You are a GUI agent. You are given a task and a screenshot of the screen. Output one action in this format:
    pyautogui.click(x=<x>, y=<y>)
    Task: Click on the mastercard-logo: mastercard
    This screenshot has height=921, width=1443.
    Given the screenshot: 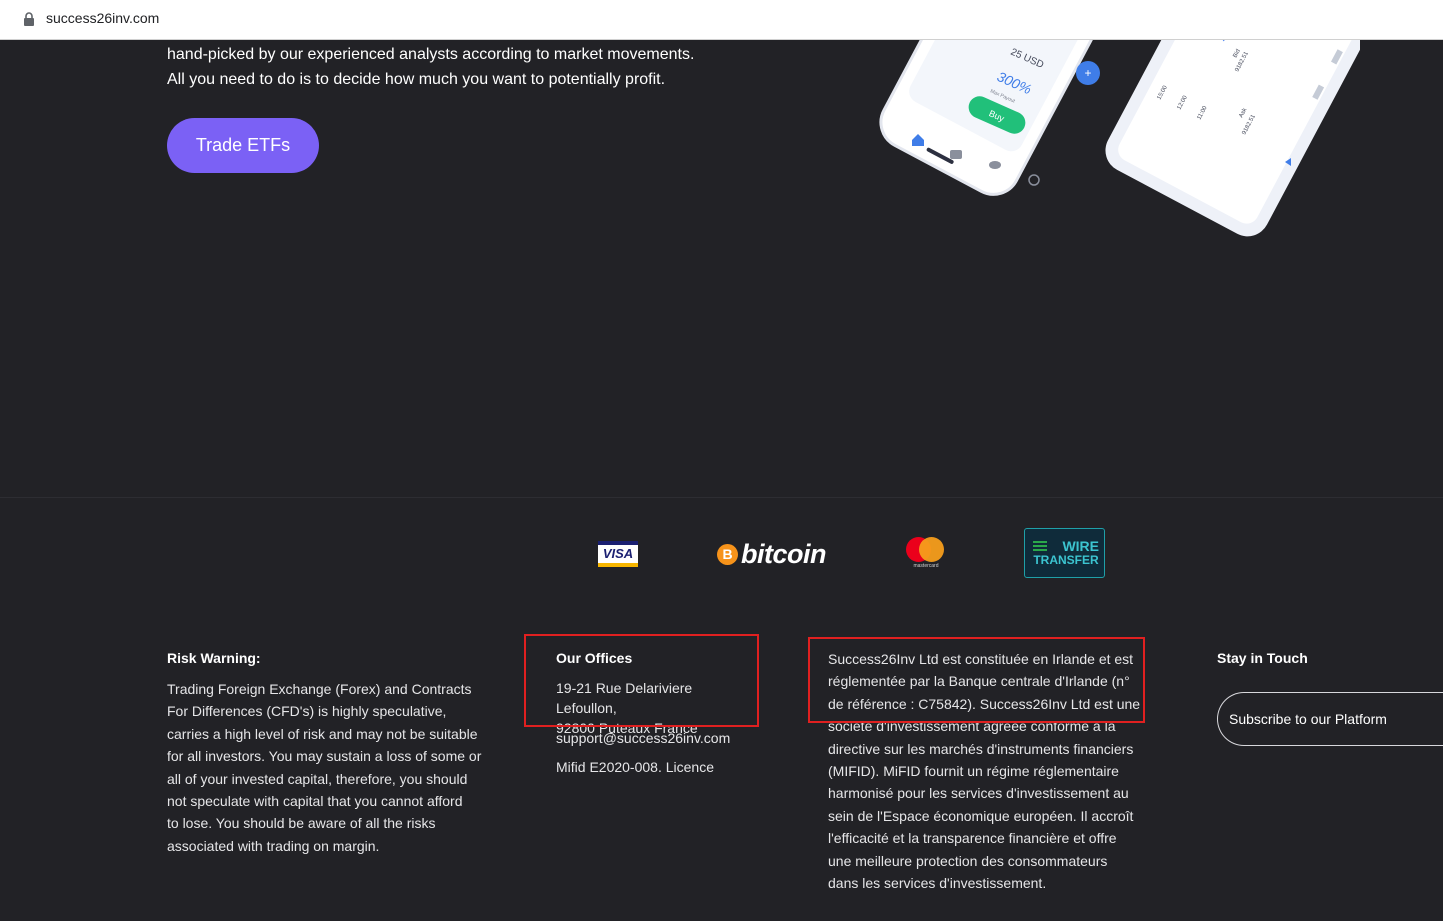 What is the action you would take?
    pyautogui.click(x=926, y=554)
    